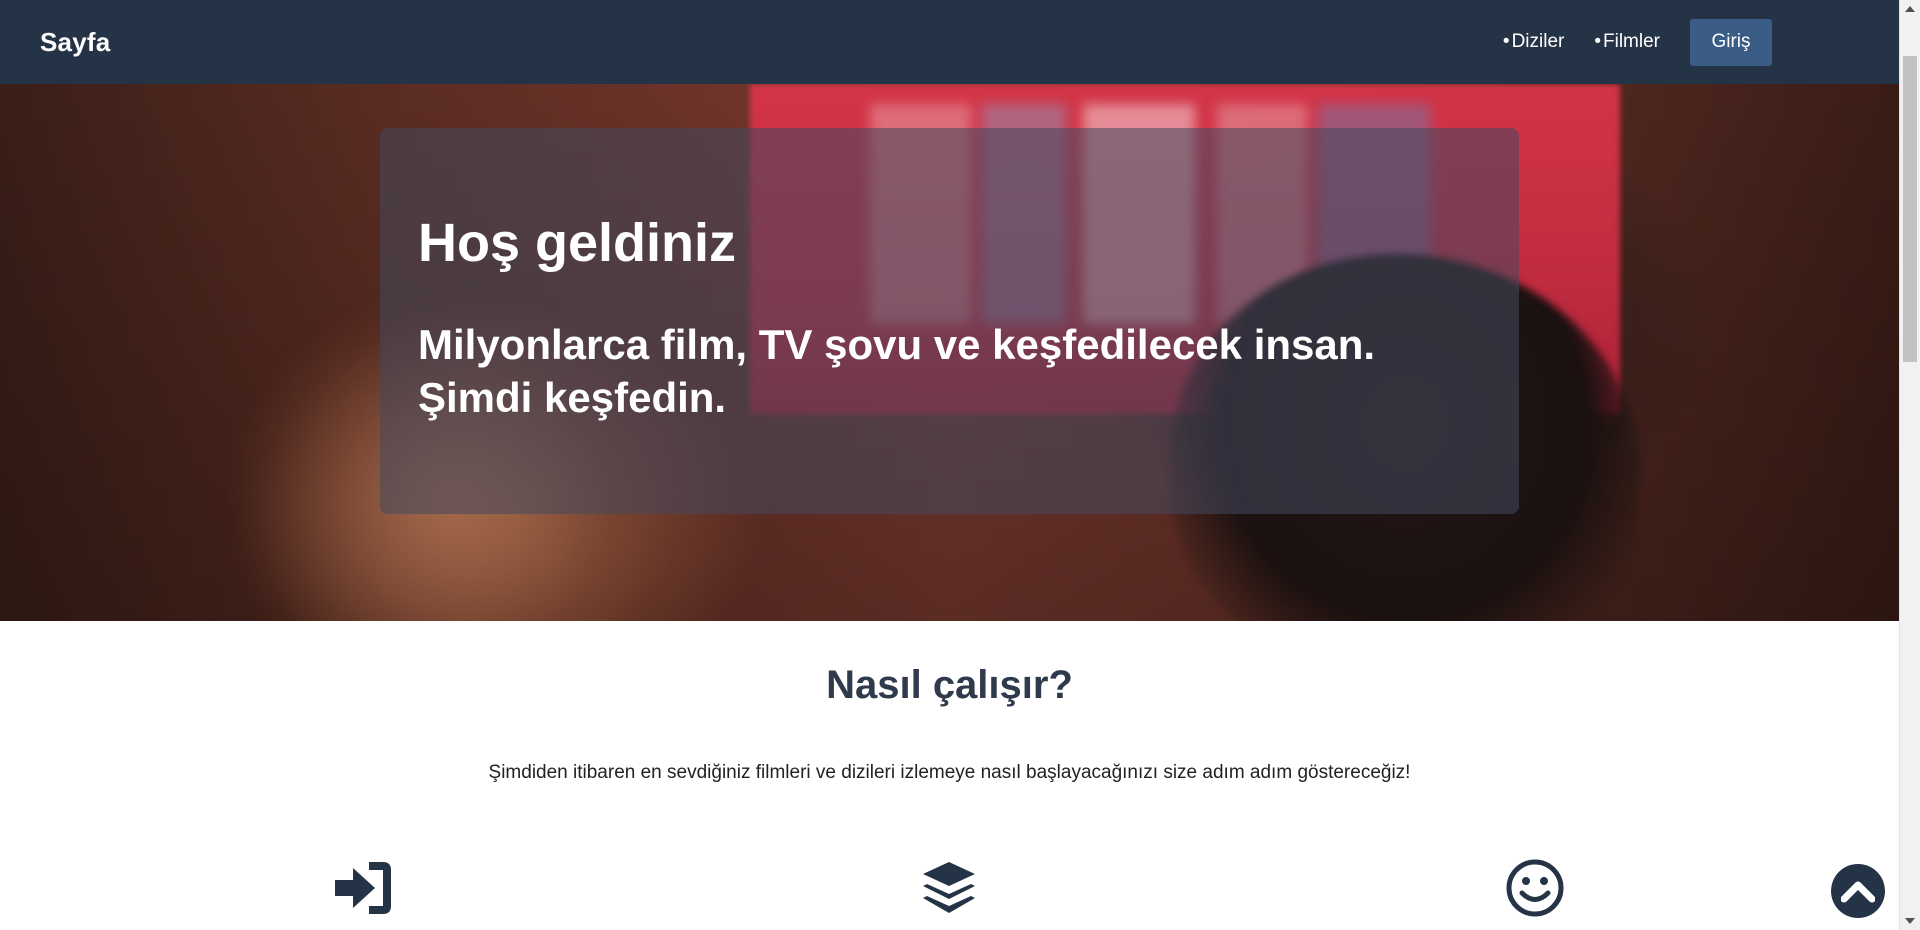 This screenshot has height=930, width=1920. I want to click on smile-icon, so click(1535, 888).